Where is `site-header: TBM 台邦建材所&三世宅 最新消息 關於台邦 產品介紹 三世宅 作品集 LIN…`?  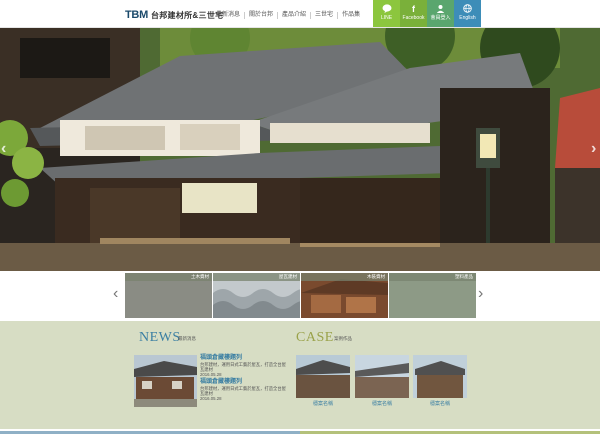
site-header: TBM 台邦建材所&三世宅 最新消息 關於台邦 產品介紹 三世宅 作品集 LIN… is located at coordinates (300, 14).